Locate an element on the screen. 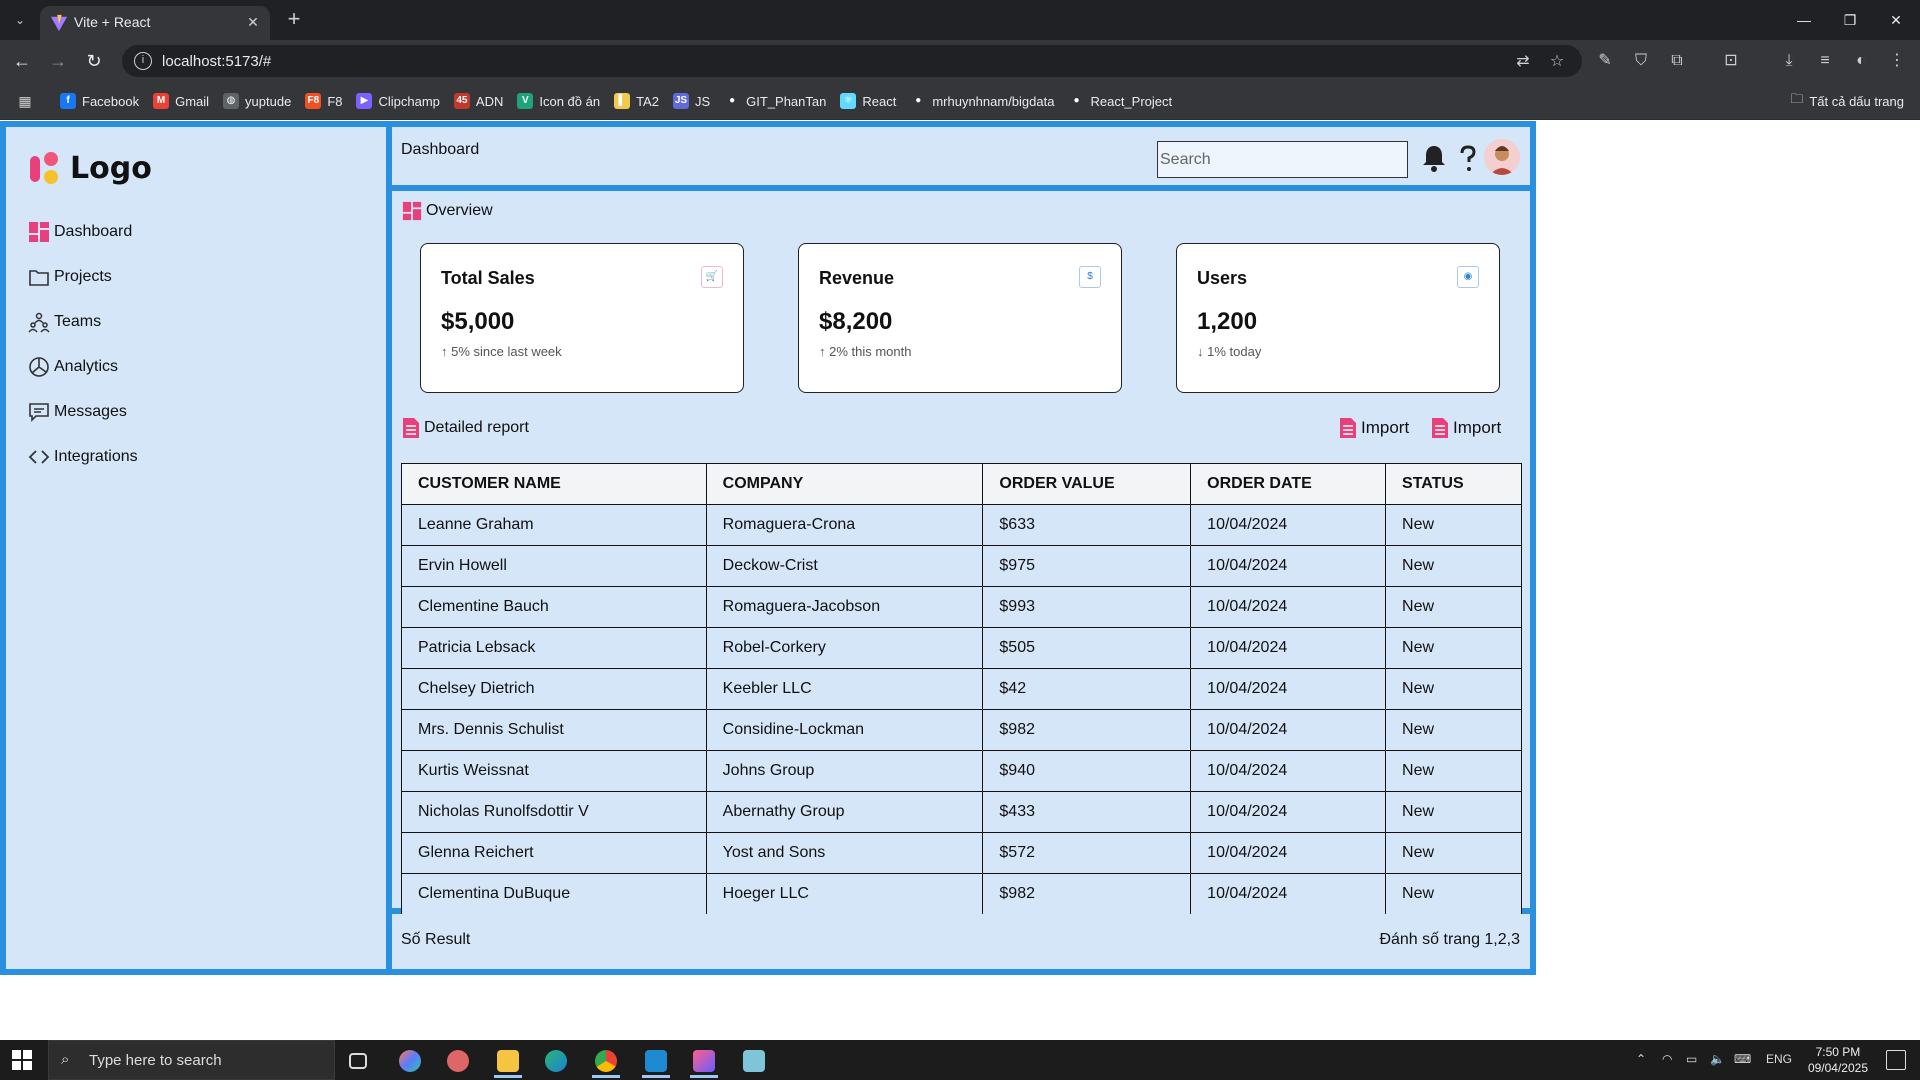 This screenshot has width=1920, height=1080. bookmark-item: ◍ yuptude is located at coordinates (257, 101).